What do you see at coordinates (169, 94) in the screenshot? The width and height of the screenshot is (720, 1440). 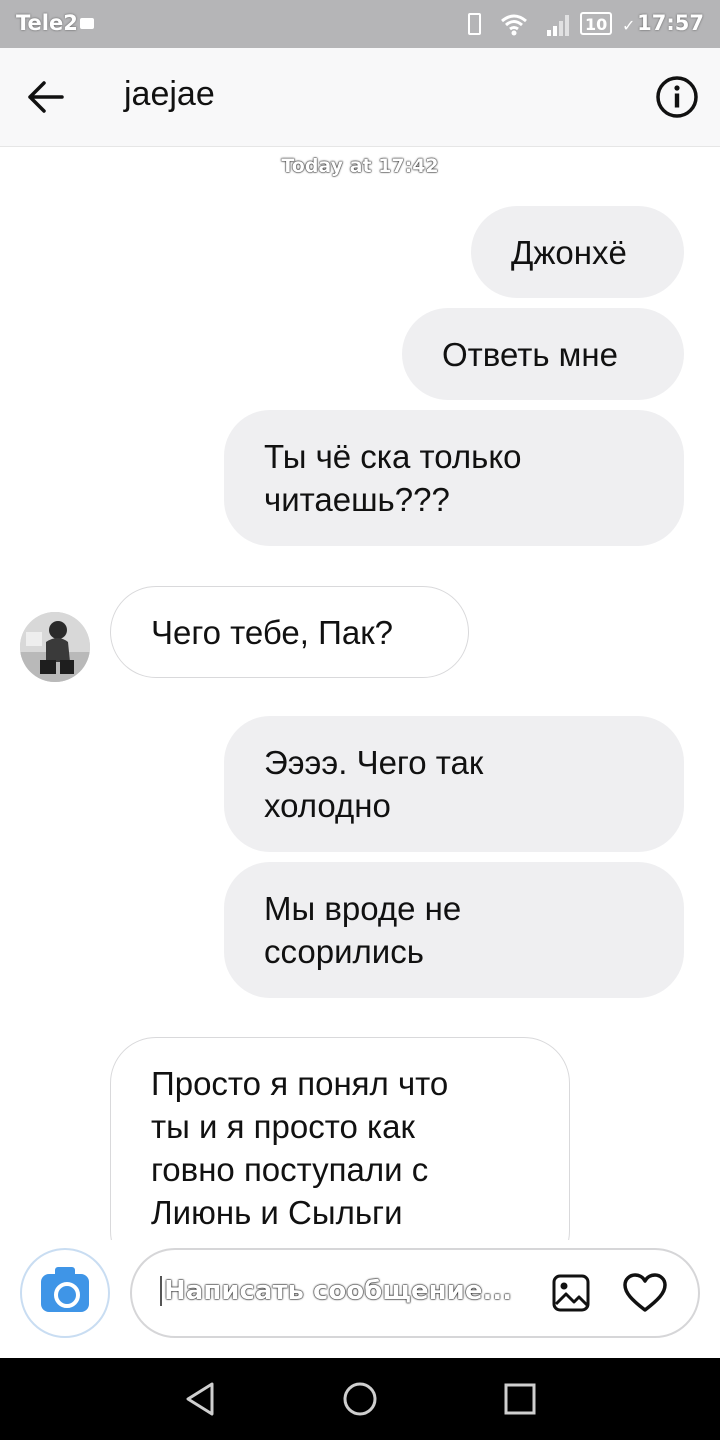 I see `conversation-title: jaejae` at bounding box center [169, 94].